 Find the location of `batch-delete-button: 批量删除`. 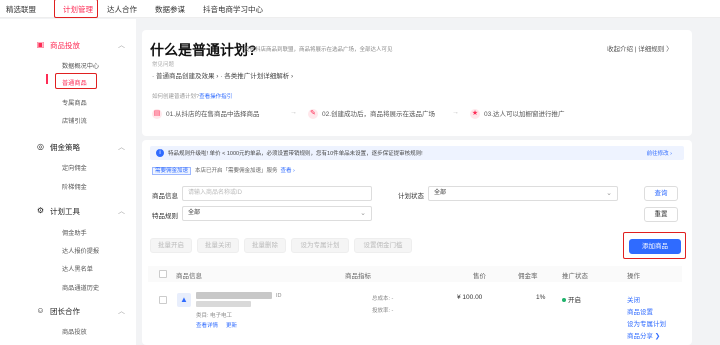

batch-delete-button: 批量删除 is located at coordinates (265, 245).